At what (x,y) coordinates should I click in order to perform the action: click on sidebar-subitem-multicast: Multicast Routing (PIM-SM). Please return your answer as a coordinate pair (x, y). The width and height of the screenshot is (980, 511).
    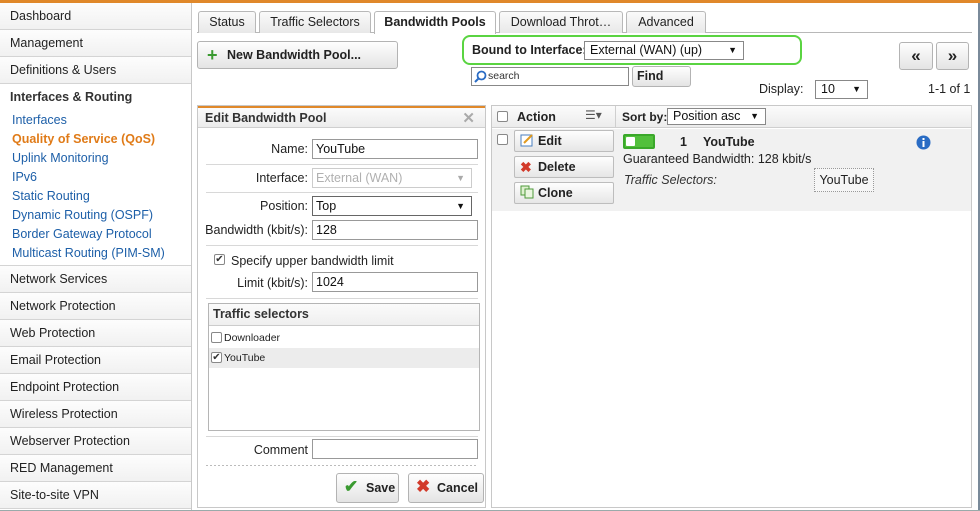
    Looking at the image, I should click on (95, 253).